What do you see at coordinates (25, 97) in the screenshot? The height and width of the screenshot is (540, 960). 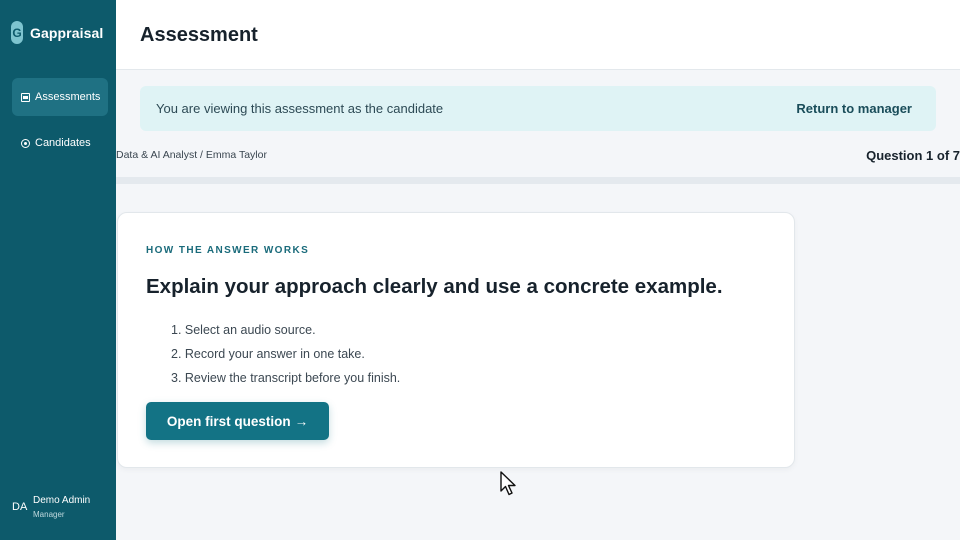 I see `document-icon` at bounding box center [25, 97].